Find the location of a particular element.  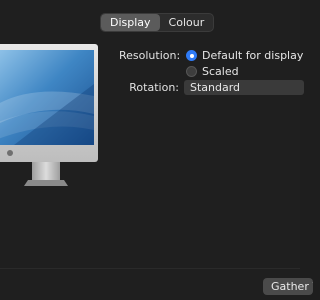

rotation-select: Standard is located at coordinates (244, 87).